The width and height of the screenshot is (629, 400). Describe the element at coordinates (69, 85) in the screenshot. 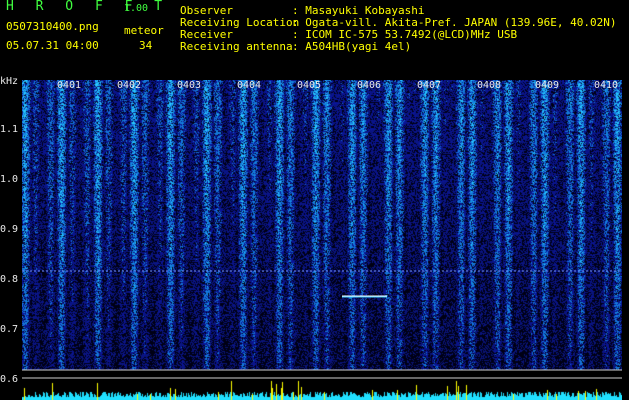

I see `time-label: 0401` at that location.